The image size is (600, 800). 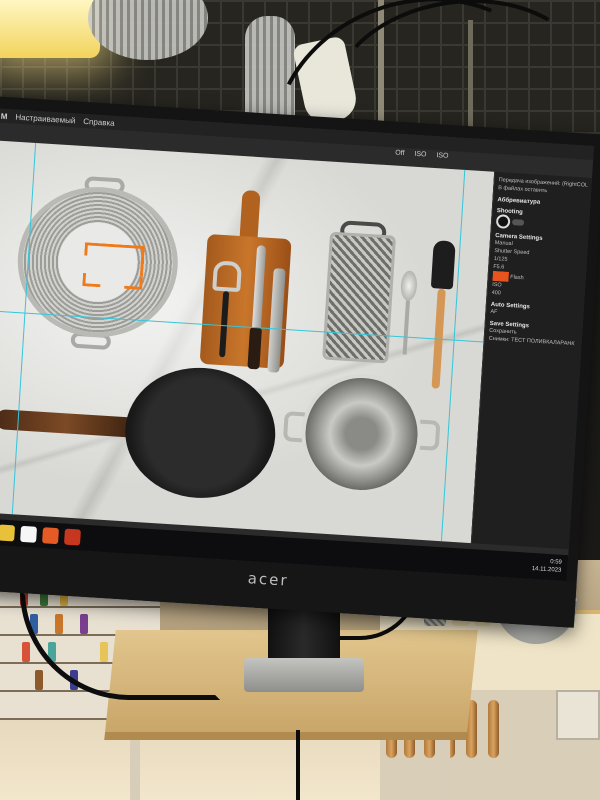 What do you see at coordinates (8, 533) in the screenshot?
I see `folder-icon` at bounding box center [8, 533].